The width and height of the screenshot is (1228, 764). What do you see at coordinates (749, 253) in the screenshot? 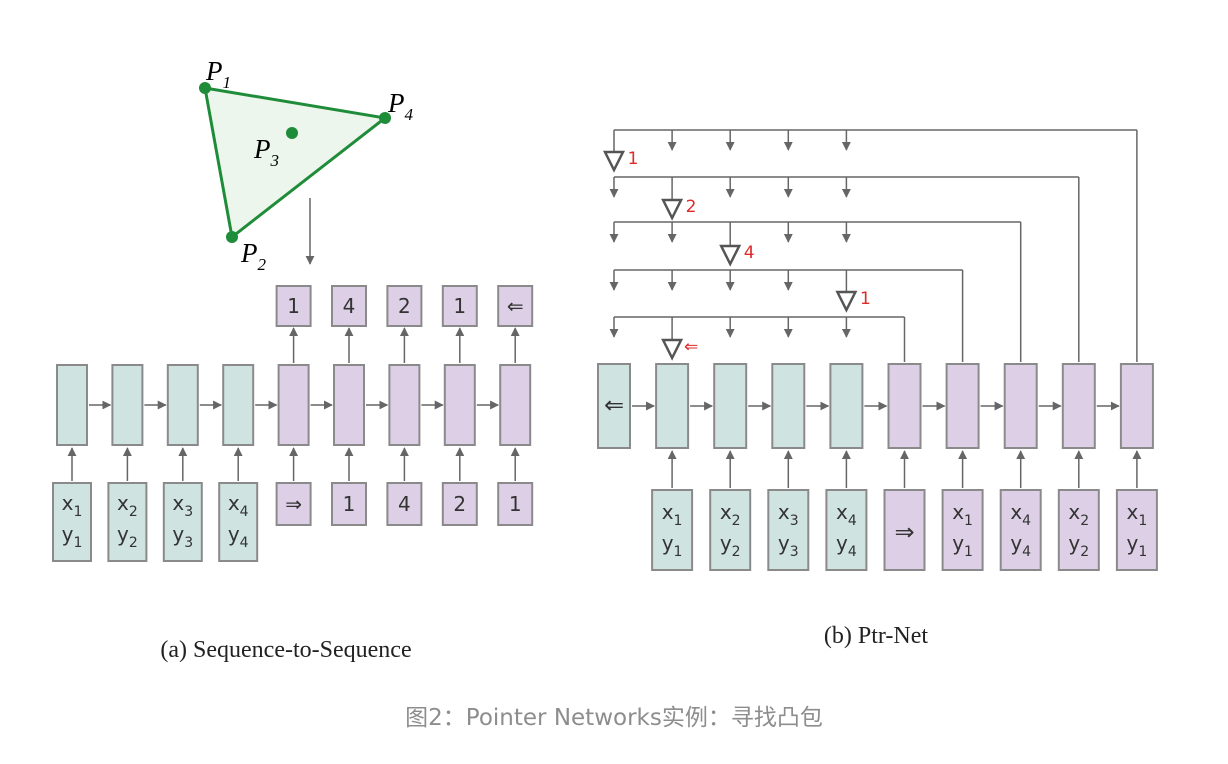
I see `pointer-label: 4` at bounding box center [749, 253].